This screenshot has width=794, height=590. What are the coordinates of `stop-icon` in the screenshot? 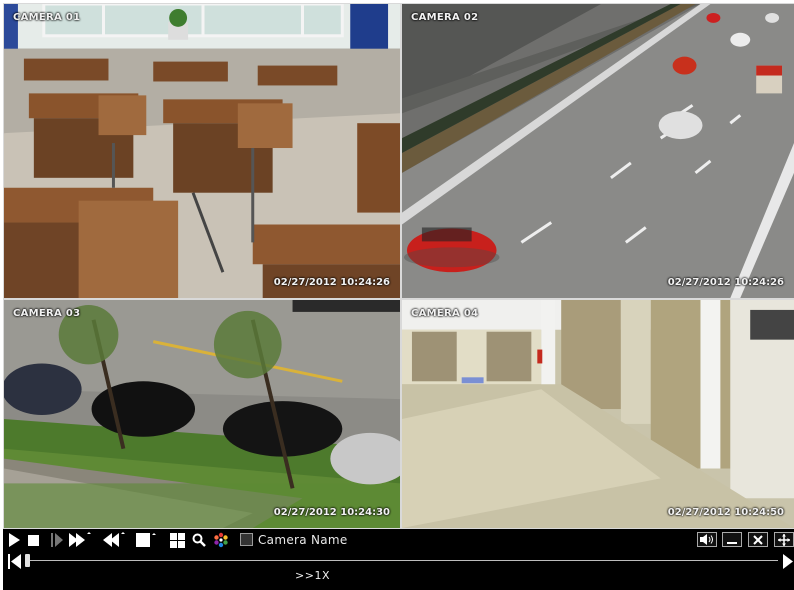 It's located at (33, 540).